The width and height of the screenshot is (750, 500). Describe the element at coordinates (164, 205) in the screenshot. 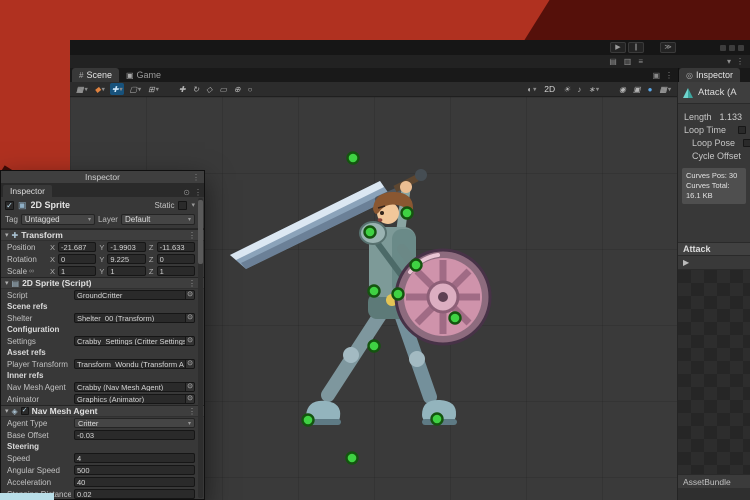

I see `static-label: Static` at that location.